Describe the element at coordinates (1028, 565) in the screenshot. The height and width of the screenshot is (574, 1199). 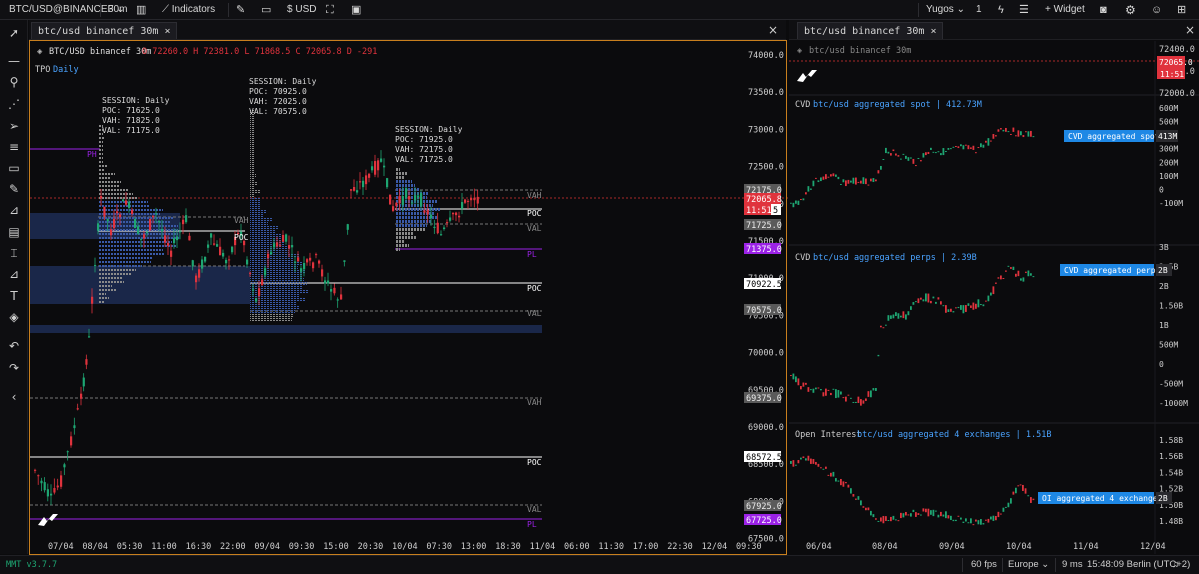
I see `region-selector: Europe ⌄` at that location.